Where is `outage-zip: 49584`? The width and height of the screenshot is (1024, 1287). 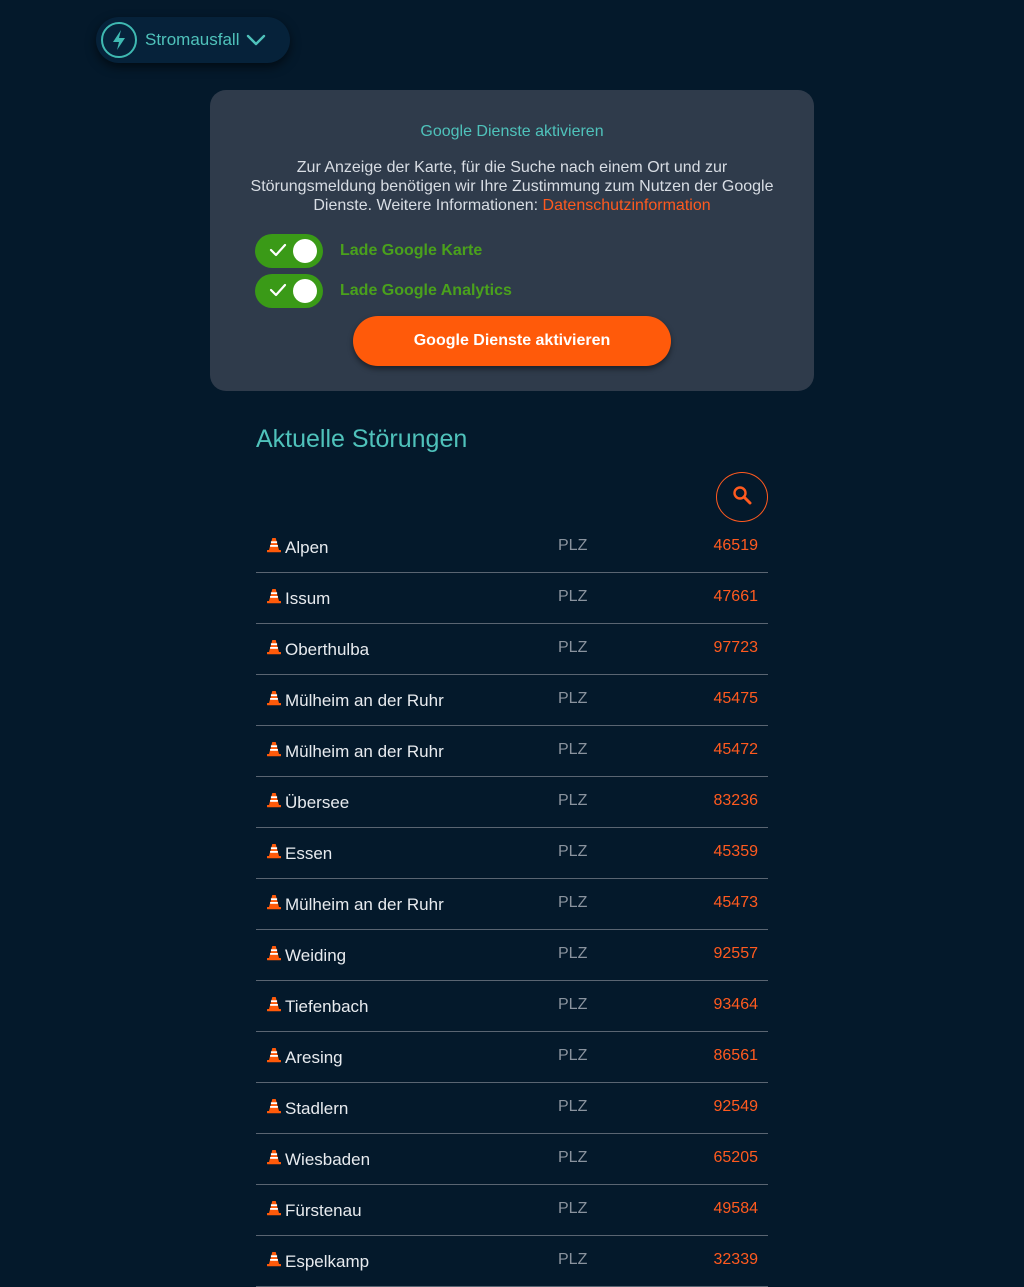
outage-zip: 49584 is located at coordinates (736, 1208).